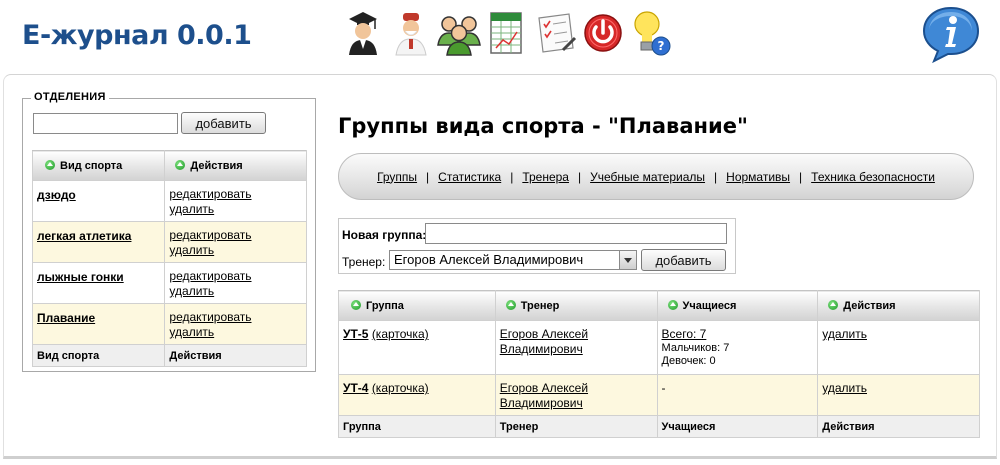 The width and height of the screenshot is (1000, 465). I want to click on students-total-link: Всего: 7, so click(738, 334).